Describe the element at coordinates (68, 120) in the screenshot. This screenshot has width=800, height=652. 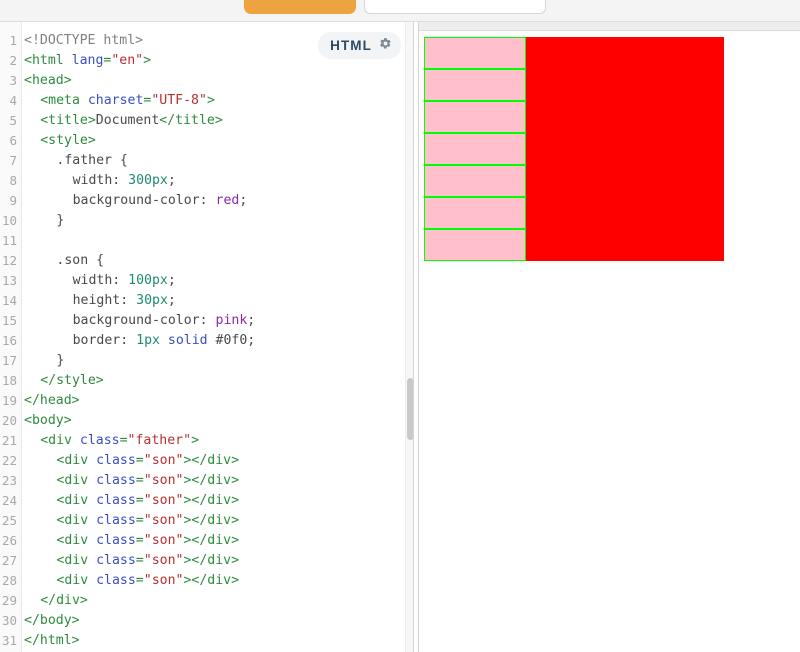
I see `code-token: <title>` at that location.